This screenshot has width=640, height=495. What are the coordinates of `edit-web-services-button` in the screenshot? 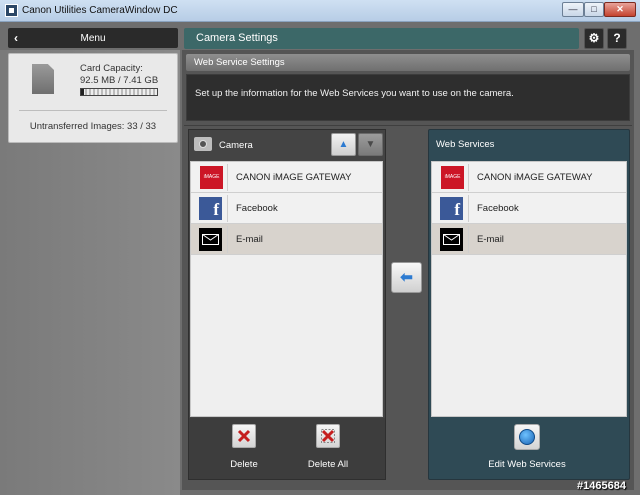 It's located at (527, 437).